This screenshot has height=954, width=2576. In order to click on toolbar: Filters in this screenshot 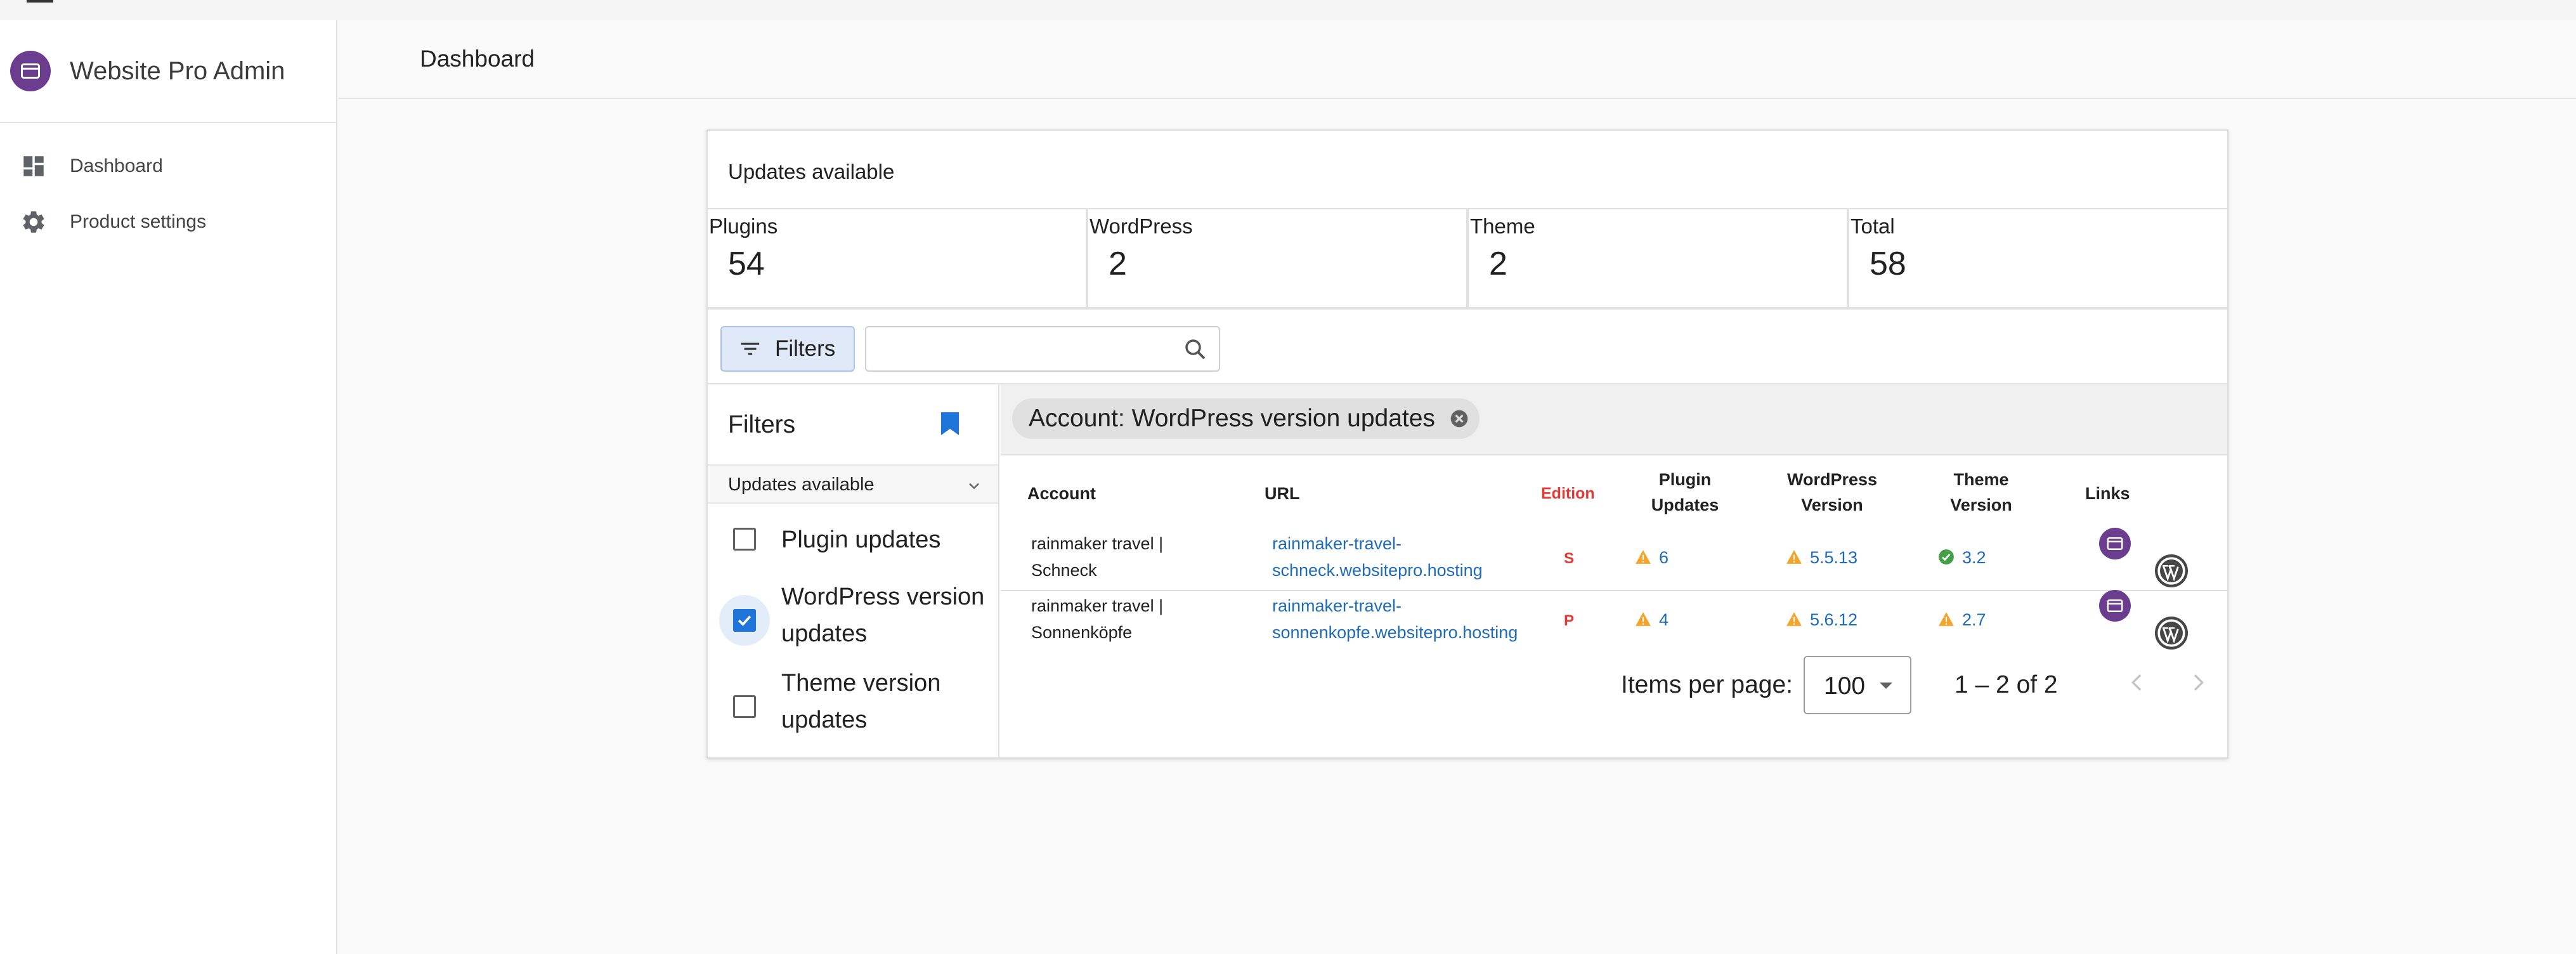, I will do `click(1467, 347)`.